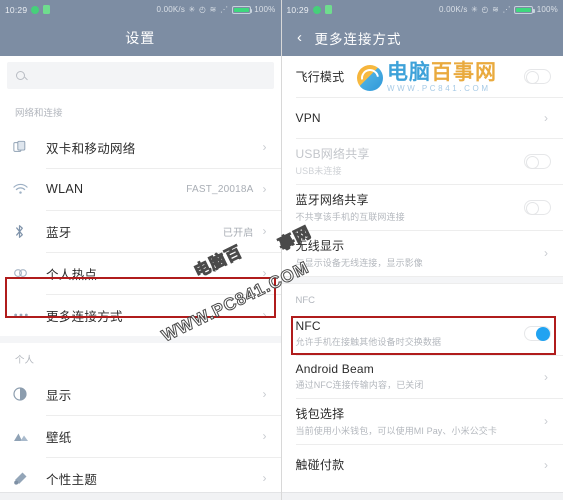 Image resolution: width=563 pixels, height=500 pixels. What do you see at coordinates (358, 39) in the screenshot?
I see `page-title: 更多连接方式` at bounding box center [358, 39].